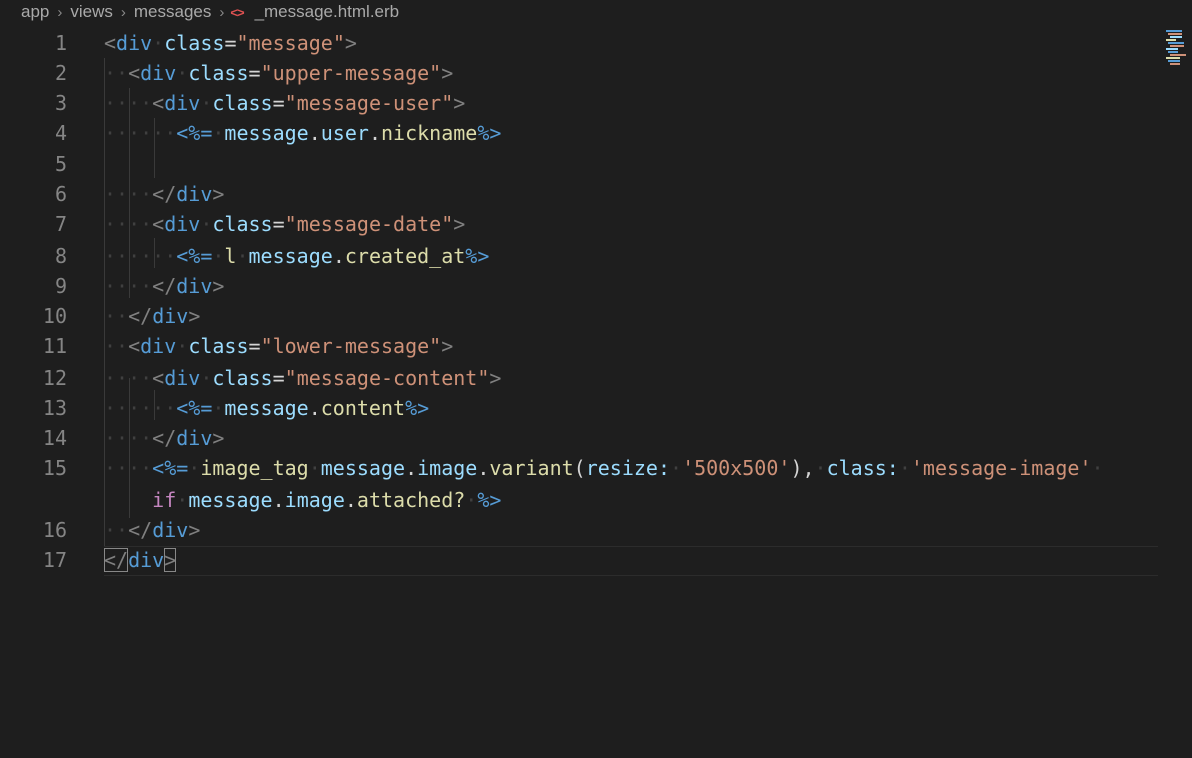 The height and width of the screenshot is (758, 1192). I want to click on code-text: ····<div·class="message-content">, so click(302, 378).